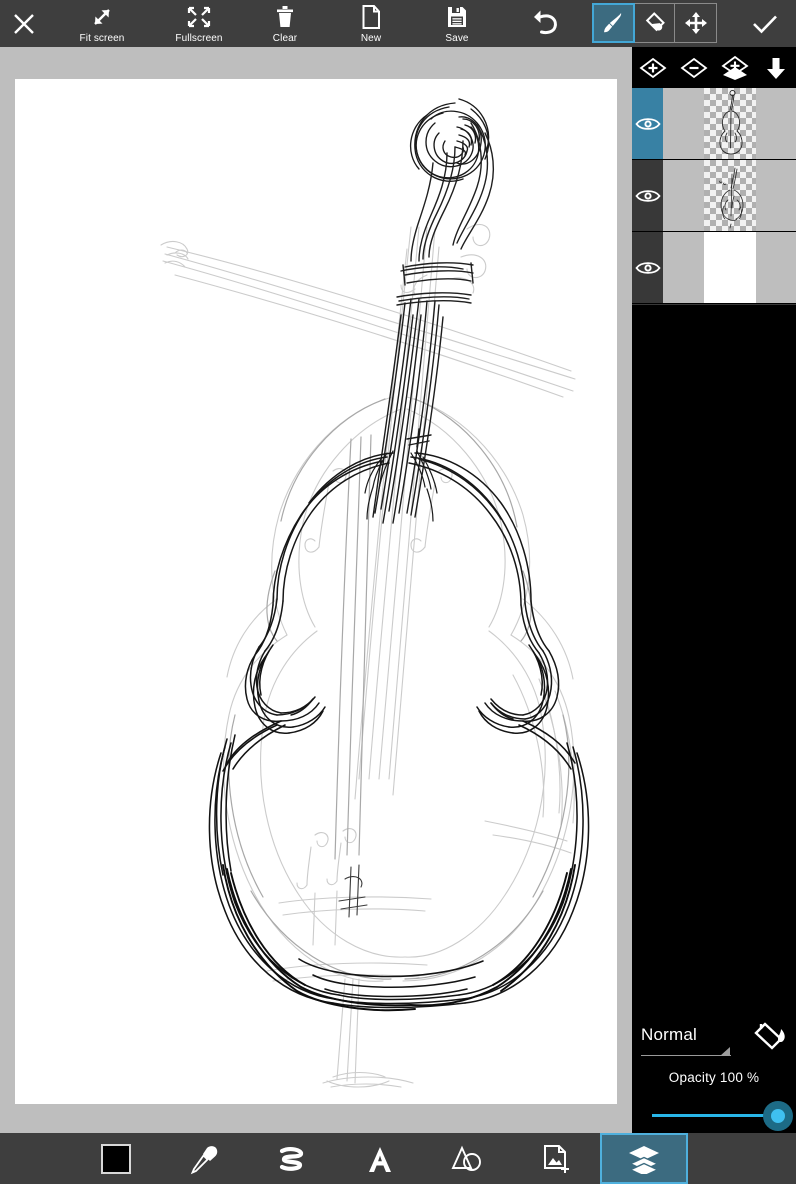 This screenshot has height=1184, width=796. I want to click on merge-down-button, so click(775, 67).